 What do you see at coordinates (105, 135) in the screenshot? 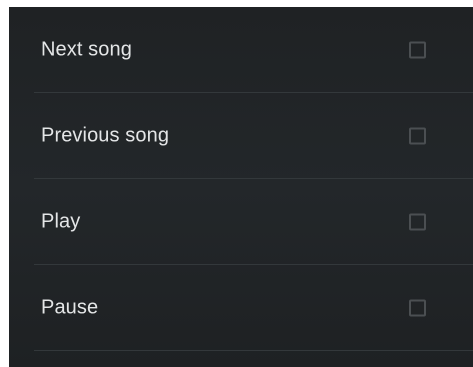
I see `option-label: Previous song` at bounding box center [105, 135].